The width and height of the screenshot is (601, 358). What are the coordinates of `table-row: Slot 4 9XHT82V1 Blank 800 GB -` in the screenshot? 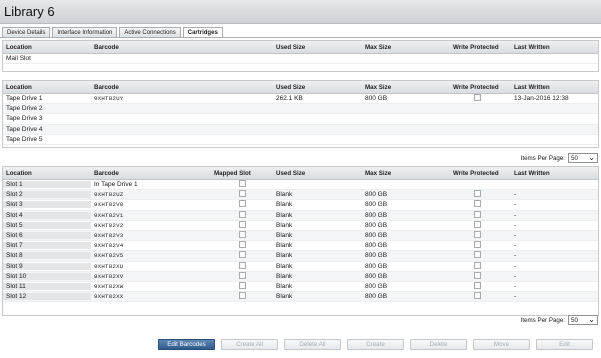 It's located at (300, 215).